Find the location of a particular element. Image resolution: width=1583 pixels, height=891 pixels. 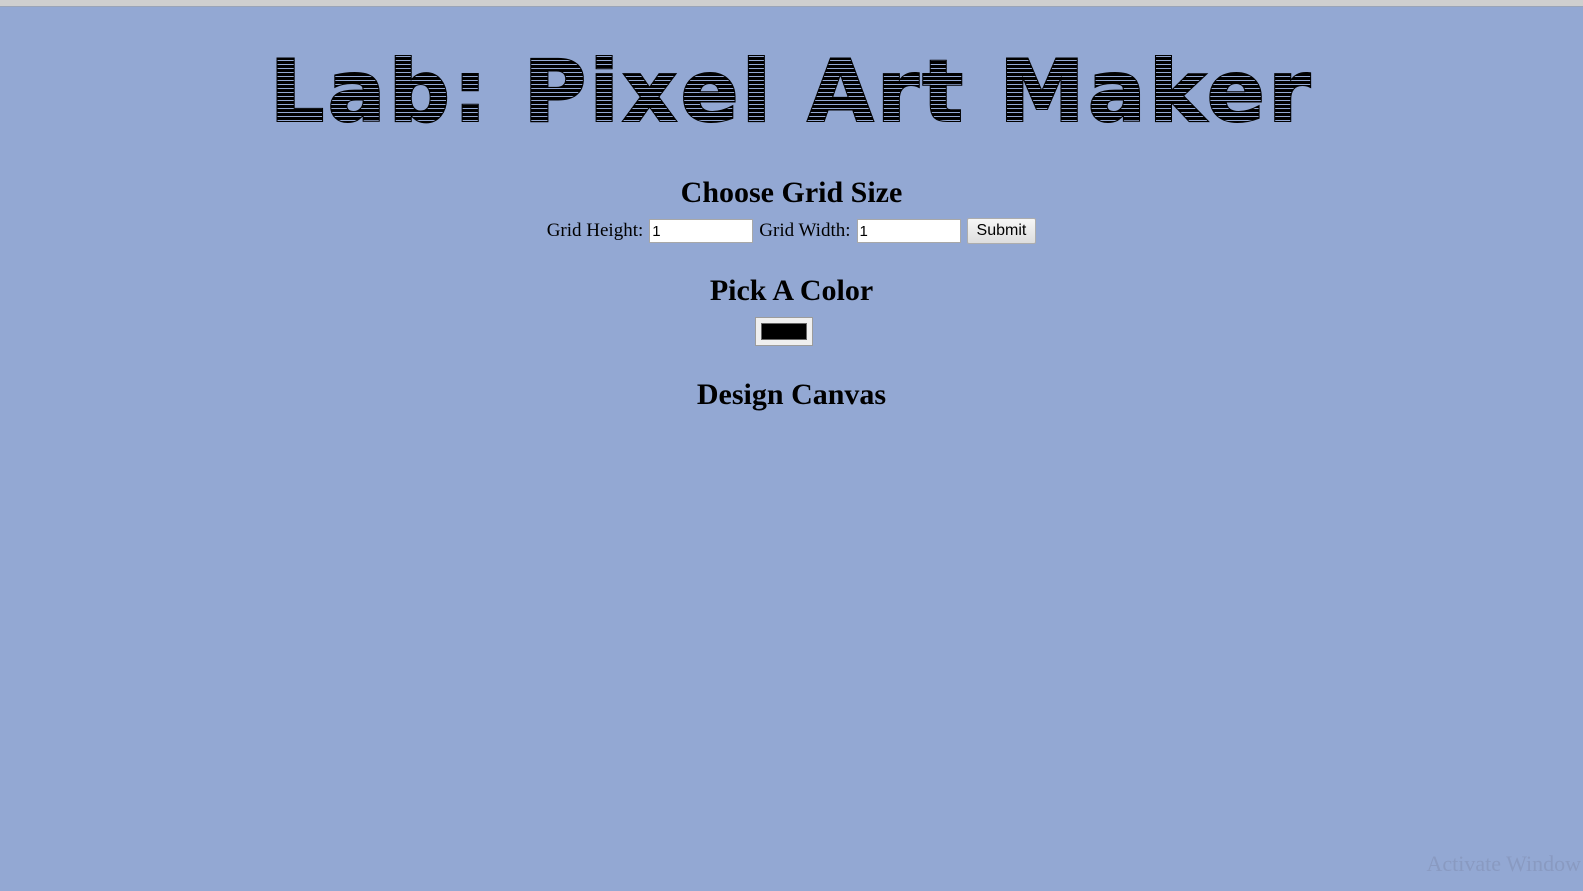

grid-size-form: Grid Height: Grid Width: Submit is located at coordinates (791, 231).